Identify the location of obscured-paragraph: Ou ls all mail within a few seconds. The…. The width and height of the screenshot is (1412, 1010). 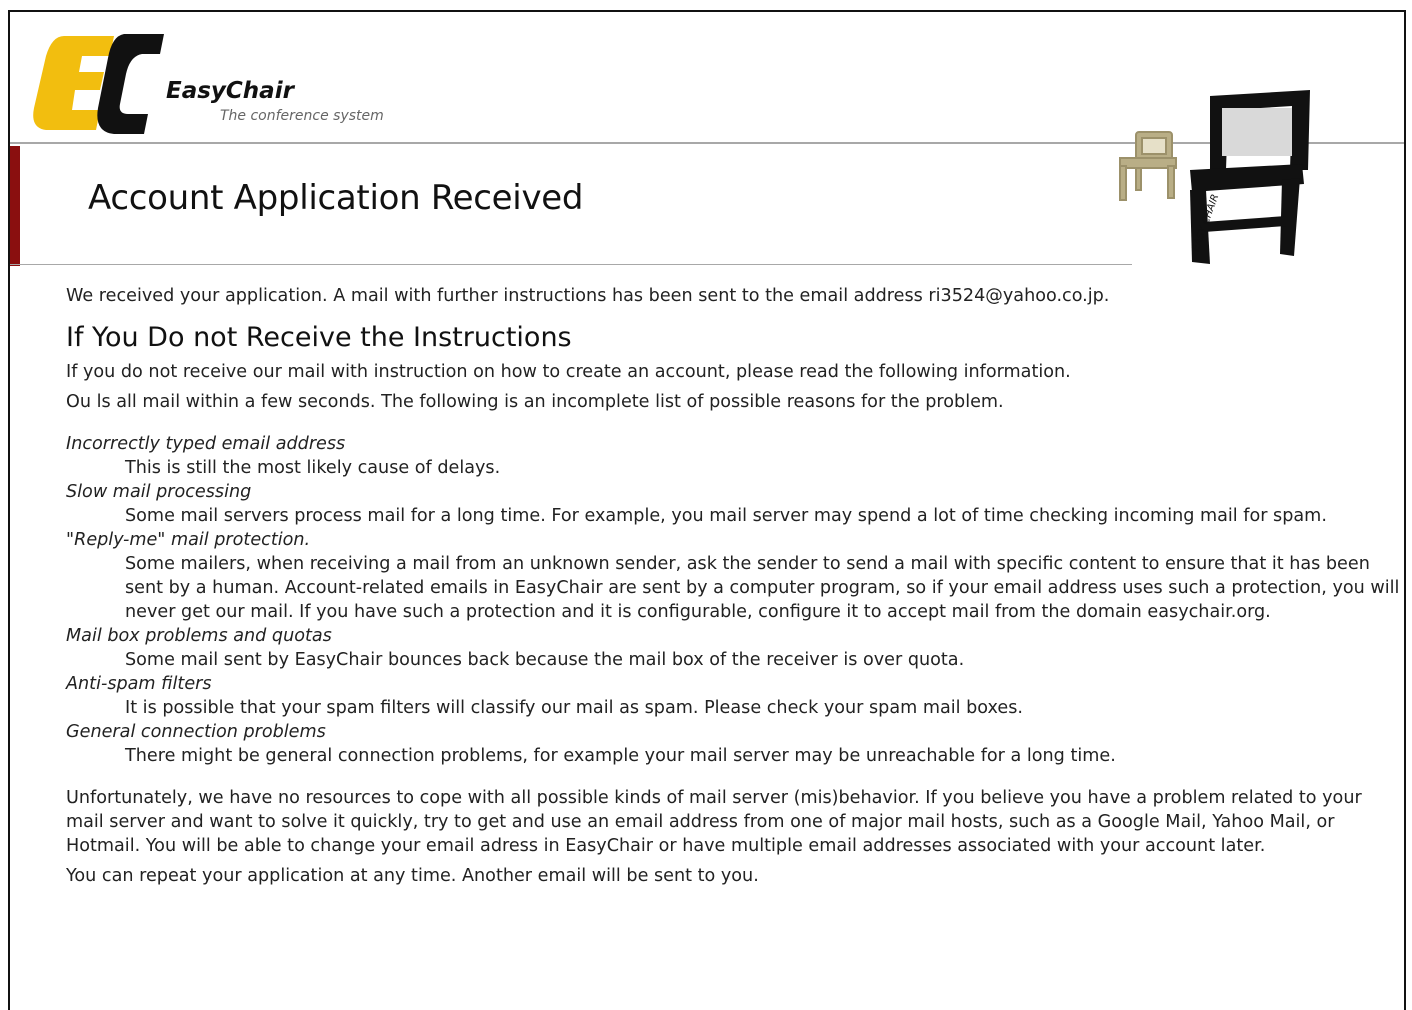
(535, 402).